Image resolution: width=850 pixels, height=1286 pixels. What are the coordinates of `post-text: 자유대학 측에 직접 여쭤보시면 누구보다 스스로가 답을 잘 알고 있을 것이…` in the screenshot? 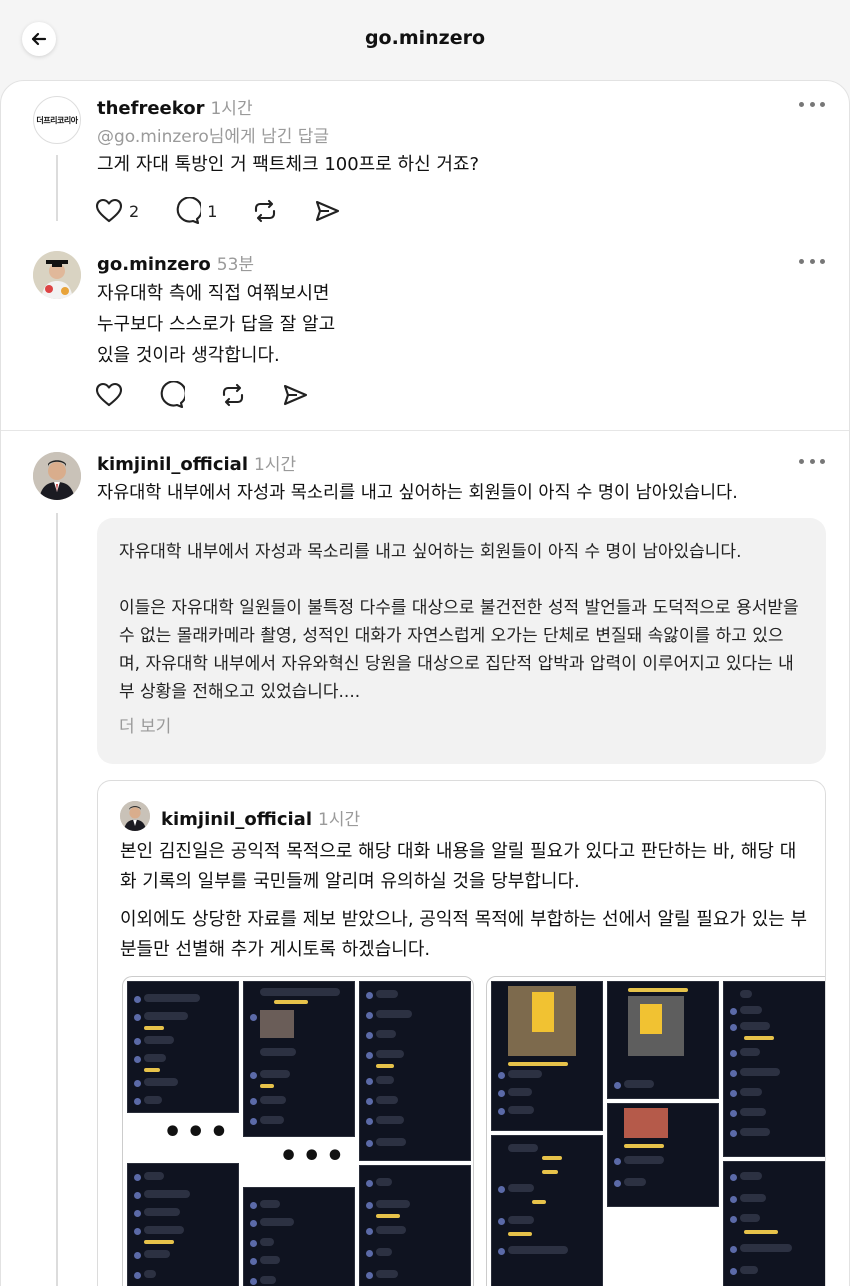 It's located at (216, 324).